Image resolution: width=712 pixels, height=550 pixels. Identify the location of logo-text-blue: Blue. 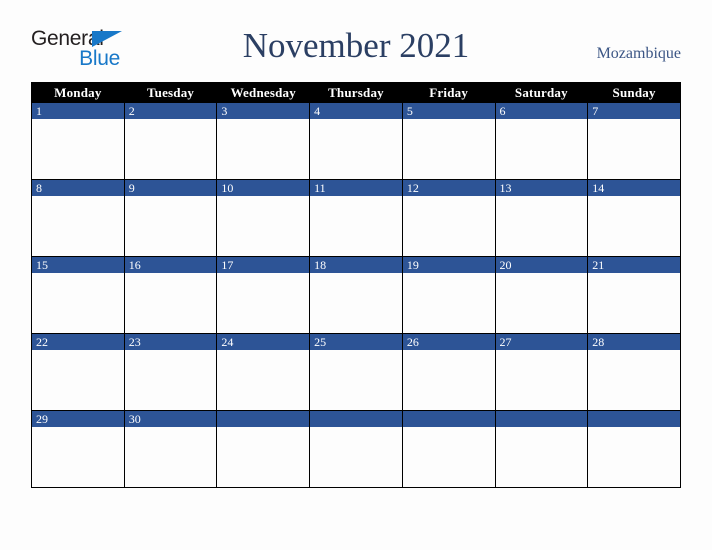
(99, 58).